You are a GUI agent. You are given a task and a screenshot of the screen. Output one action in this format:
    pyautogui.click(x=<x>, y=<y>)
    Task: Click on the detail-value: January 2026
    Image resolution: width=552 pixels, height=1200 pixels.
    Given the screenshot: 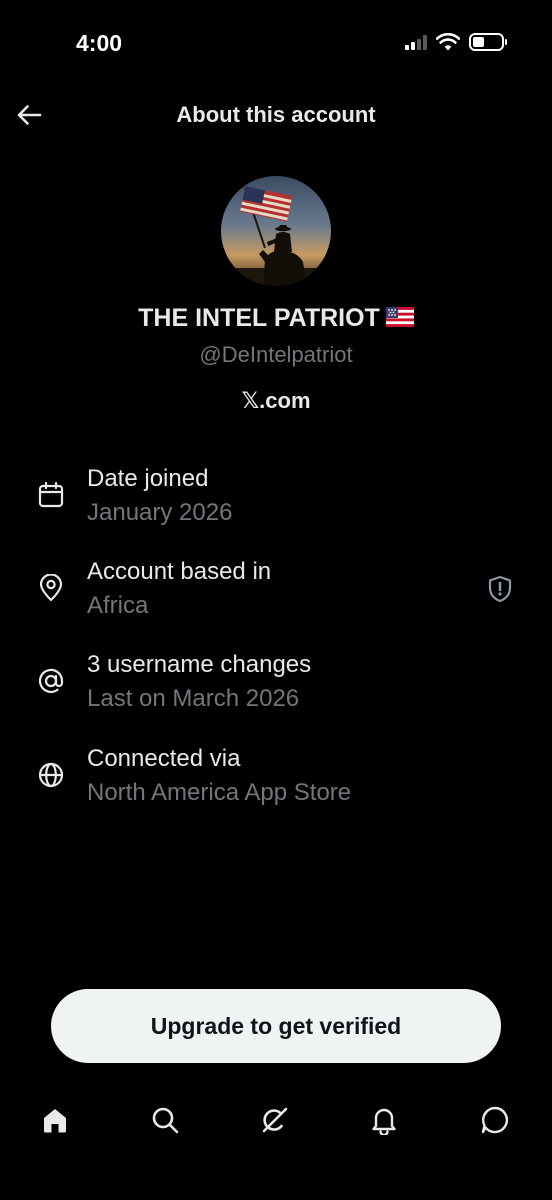 What is the action you would take?
    pyautogui.click(x=160, y=512)
    